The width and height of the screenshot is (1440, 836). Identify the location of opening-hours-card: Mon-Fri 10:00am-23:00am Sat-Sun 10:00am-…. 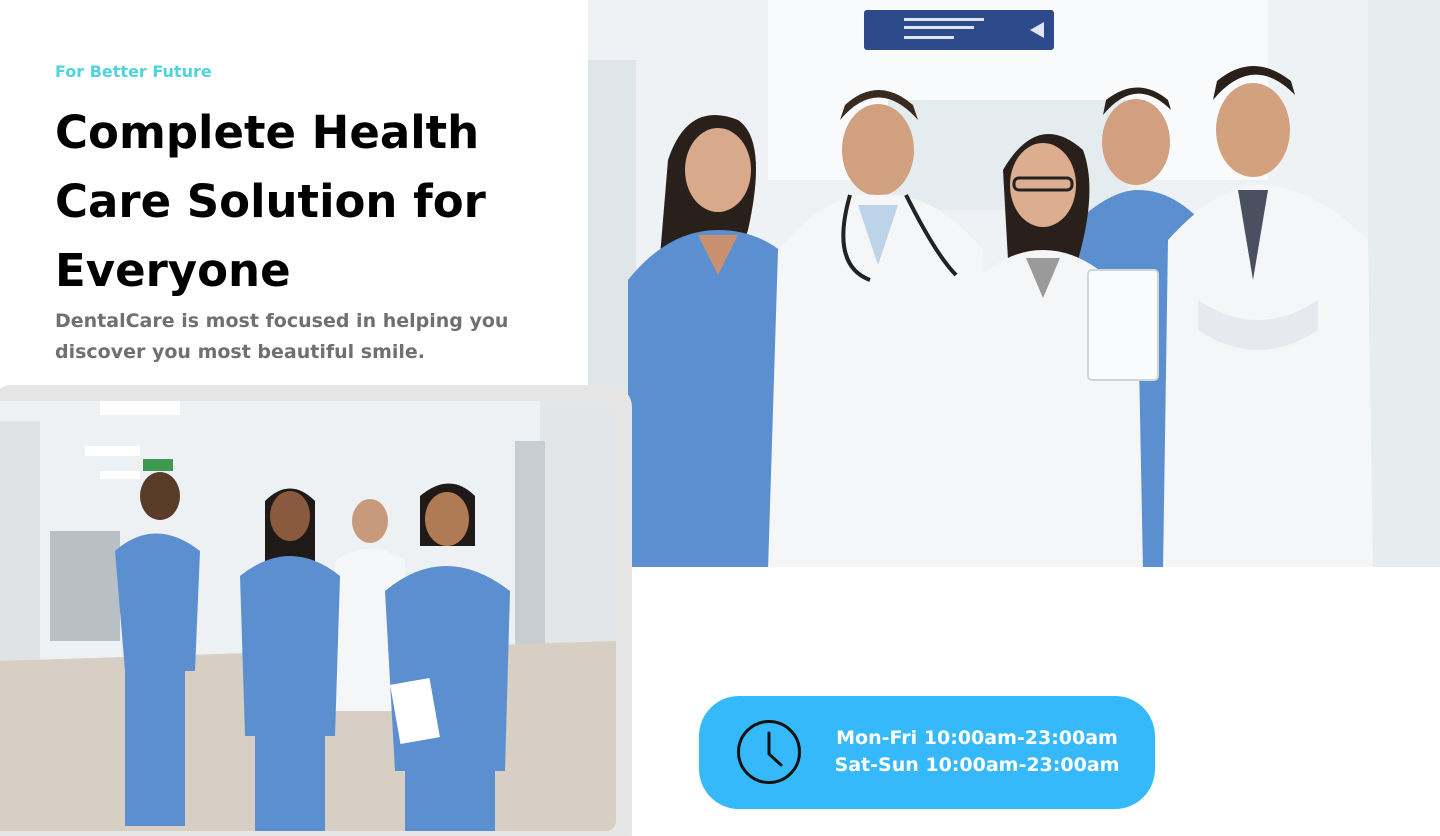
(927, 752).